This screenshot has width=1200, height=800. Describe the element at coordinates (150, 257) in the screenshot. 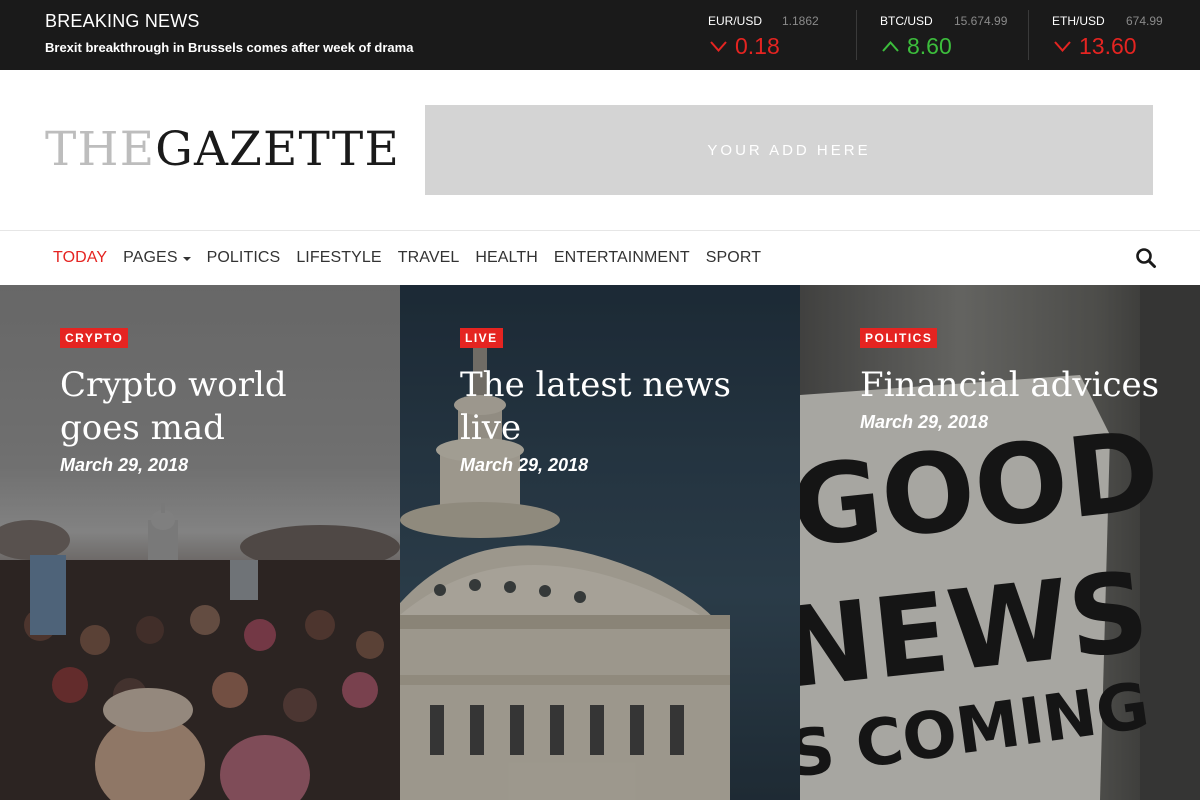

I see `nav-item-label: PAGES` at that location.